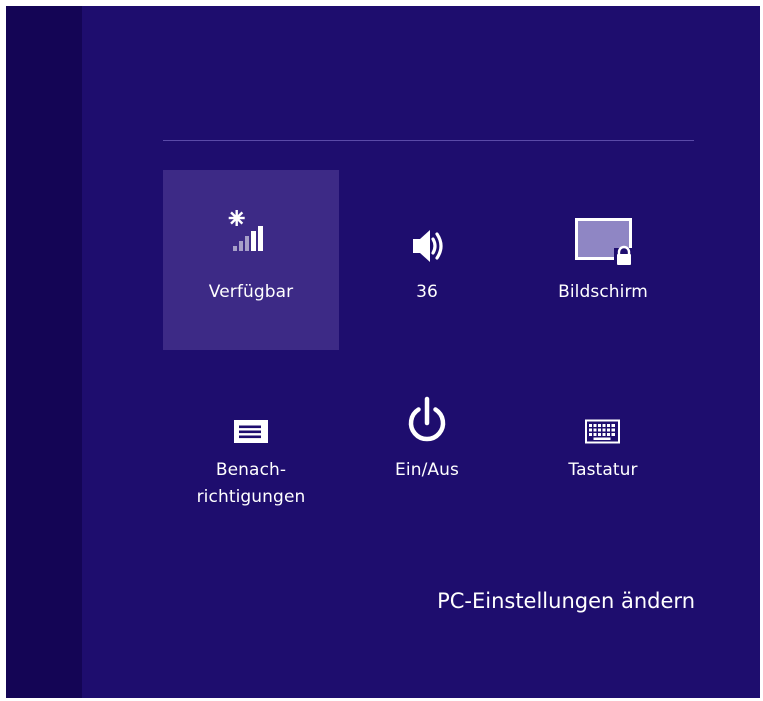 The image size is (763, 701). What do you see at coordinates (603, 292) in the screenshot?
I see `screen-label: Bildschirm` at bounding box center [603, 292].